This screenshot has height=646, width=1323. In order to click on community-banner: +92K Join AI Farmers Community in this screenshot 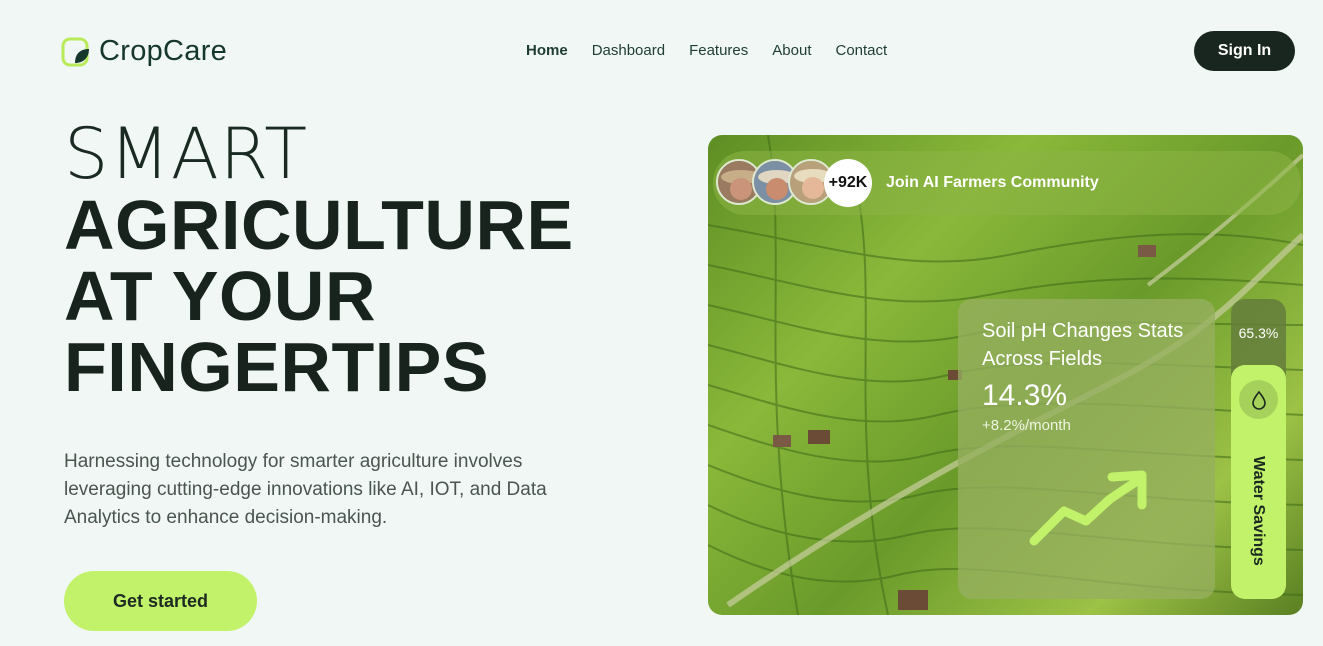, I will do `click(1007, 183)`.